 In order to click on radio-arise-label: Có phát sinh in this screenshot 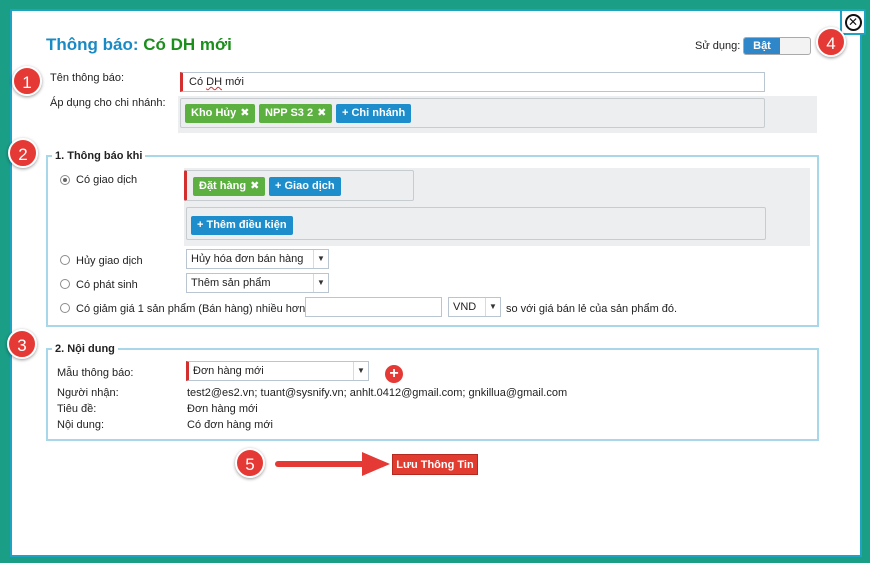, I will do `click(107, 285)`.